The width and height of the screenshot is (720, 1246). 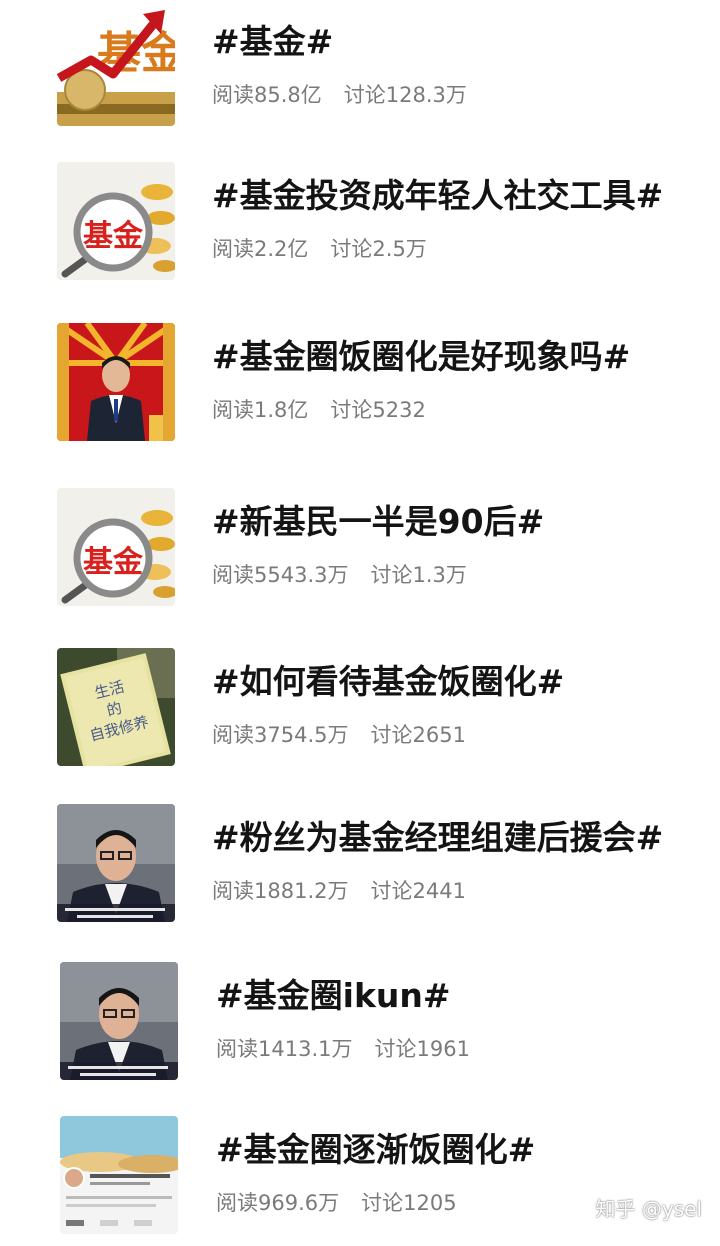 I want to click on topic-item: 基金 #新基民一半是90后# 阅读5543.3万 讨论1.3万, so click(x=360, y=553).